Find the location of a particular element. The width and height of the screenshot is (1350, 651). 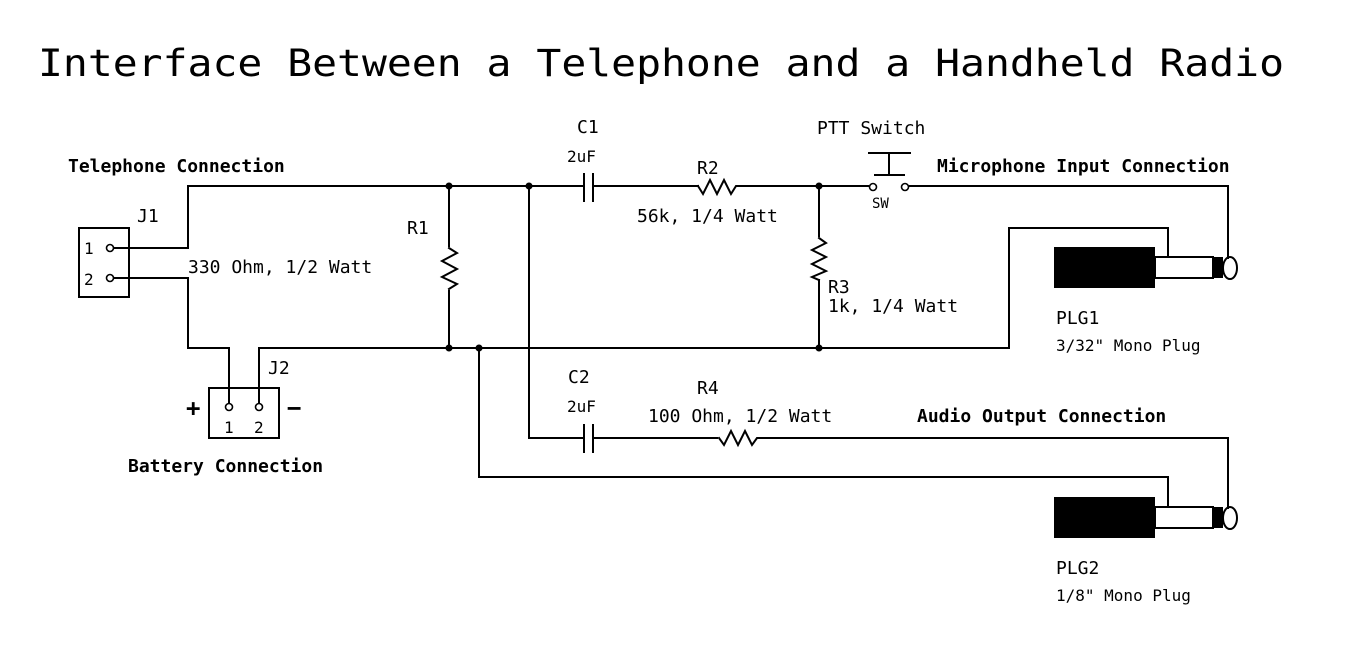

plg2-plug: PLG2 1/8" Mono Plug is located at coordinates (1146, 551).